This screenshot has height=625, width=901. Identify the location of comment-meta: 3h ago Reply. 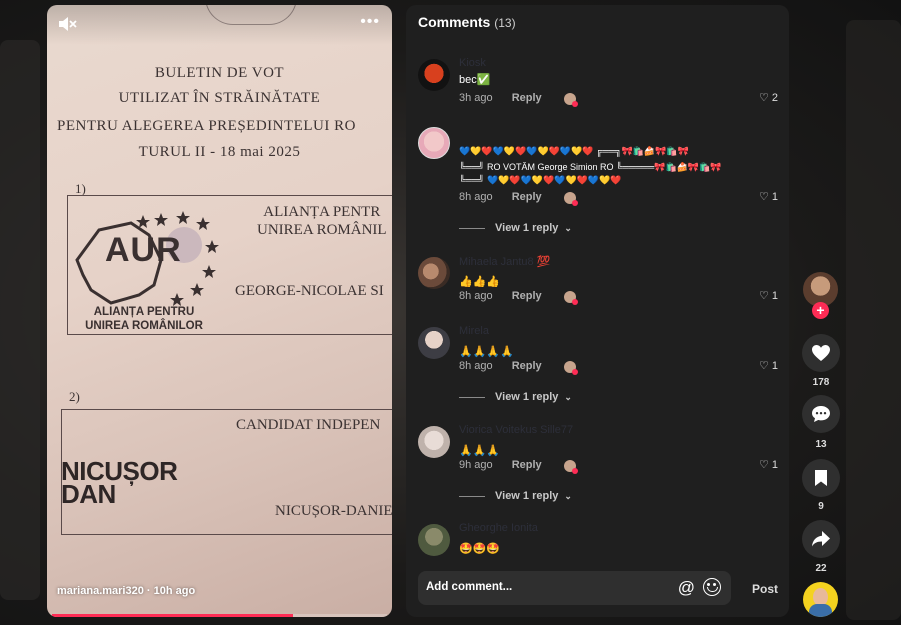
(500, 98).